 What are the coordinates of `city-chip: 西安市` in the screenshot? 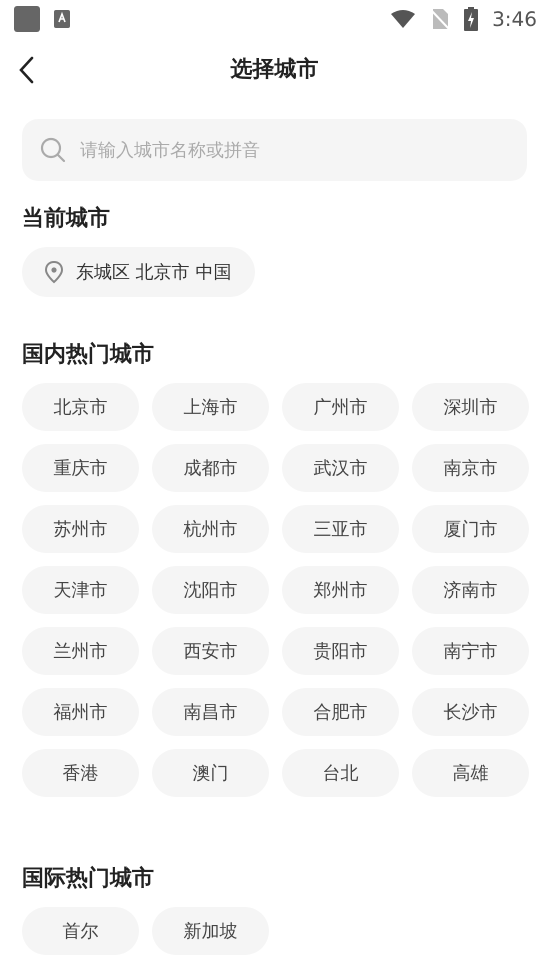 It's located at (210, 651).